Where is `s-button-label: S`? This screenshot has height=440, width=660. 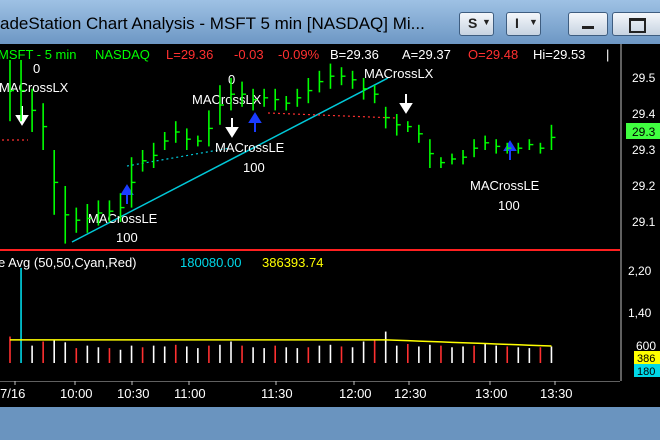 s-button-label: S is located at coordinates (473, 23).